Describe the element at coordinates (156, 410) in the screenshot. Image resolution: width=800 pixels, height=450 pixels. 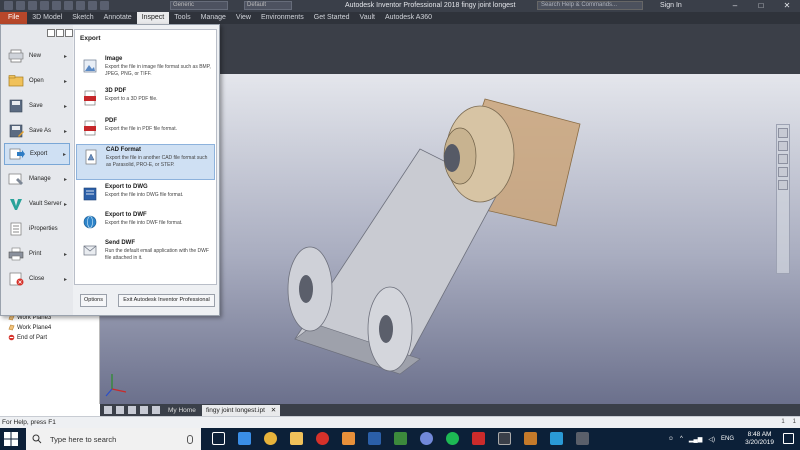
I see `windows-icon` at that location.